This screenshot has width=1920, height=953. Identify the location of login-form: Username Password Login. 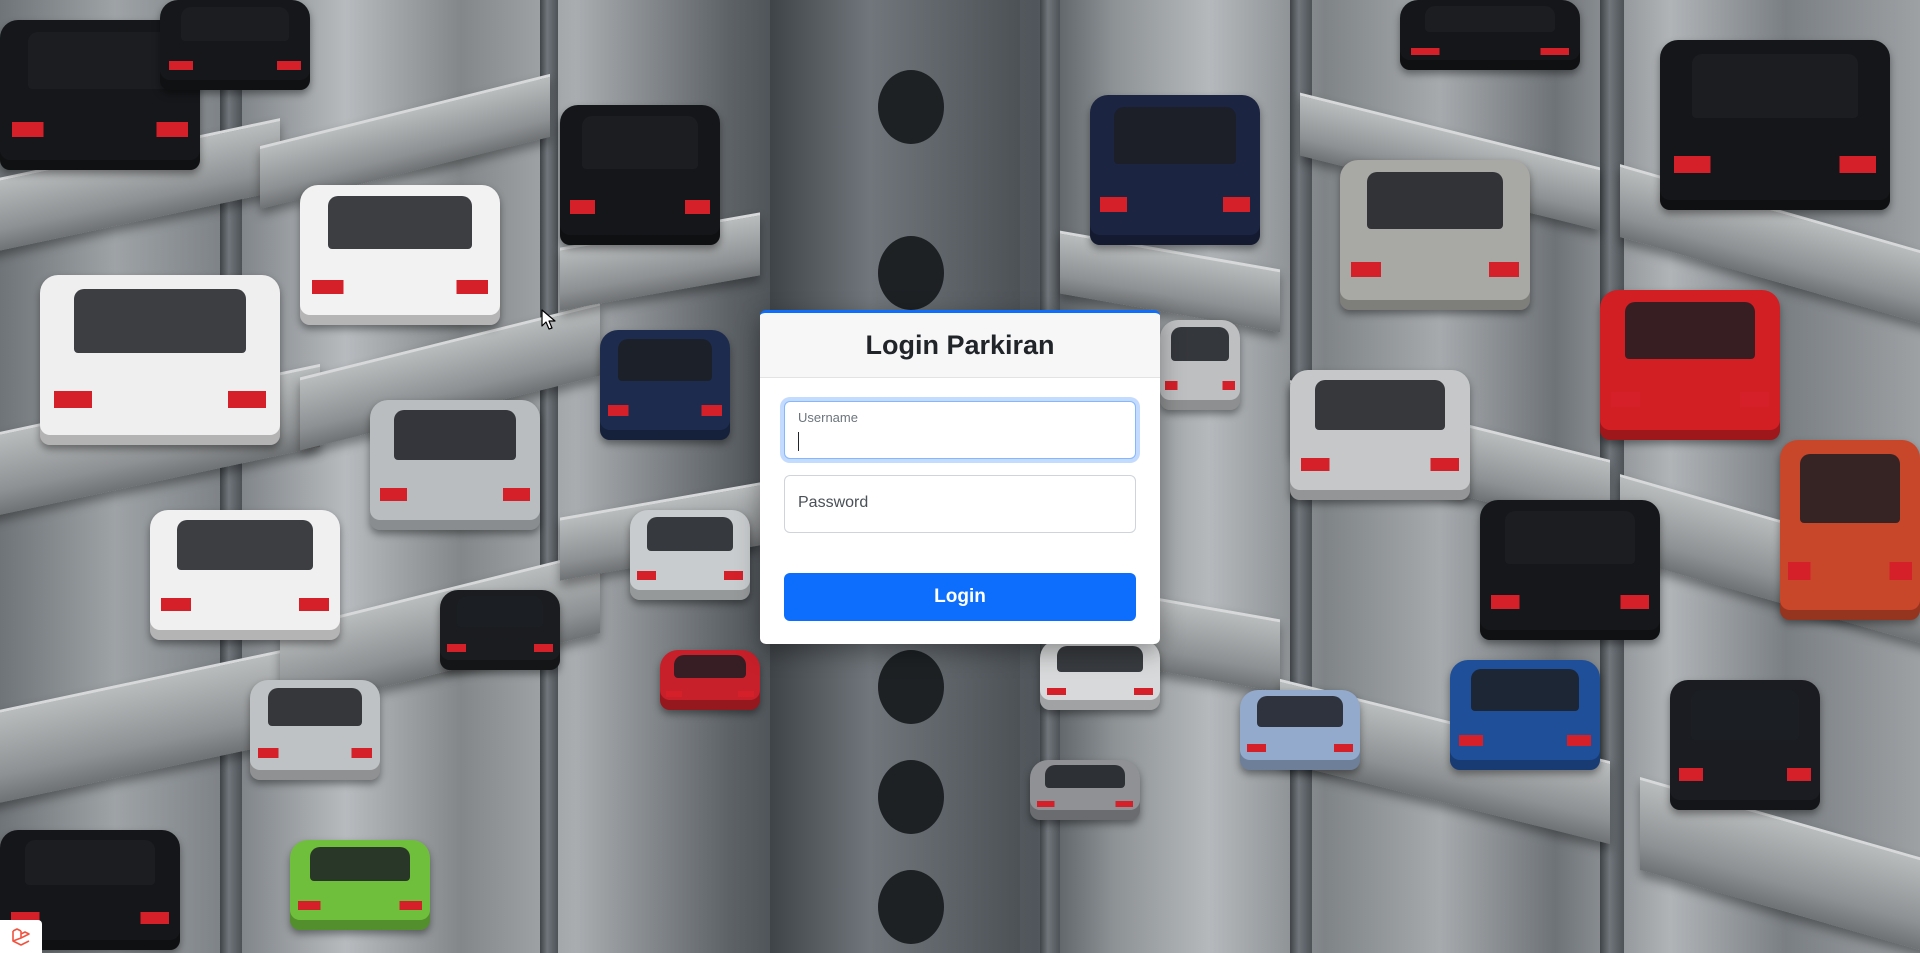
(960, 499).